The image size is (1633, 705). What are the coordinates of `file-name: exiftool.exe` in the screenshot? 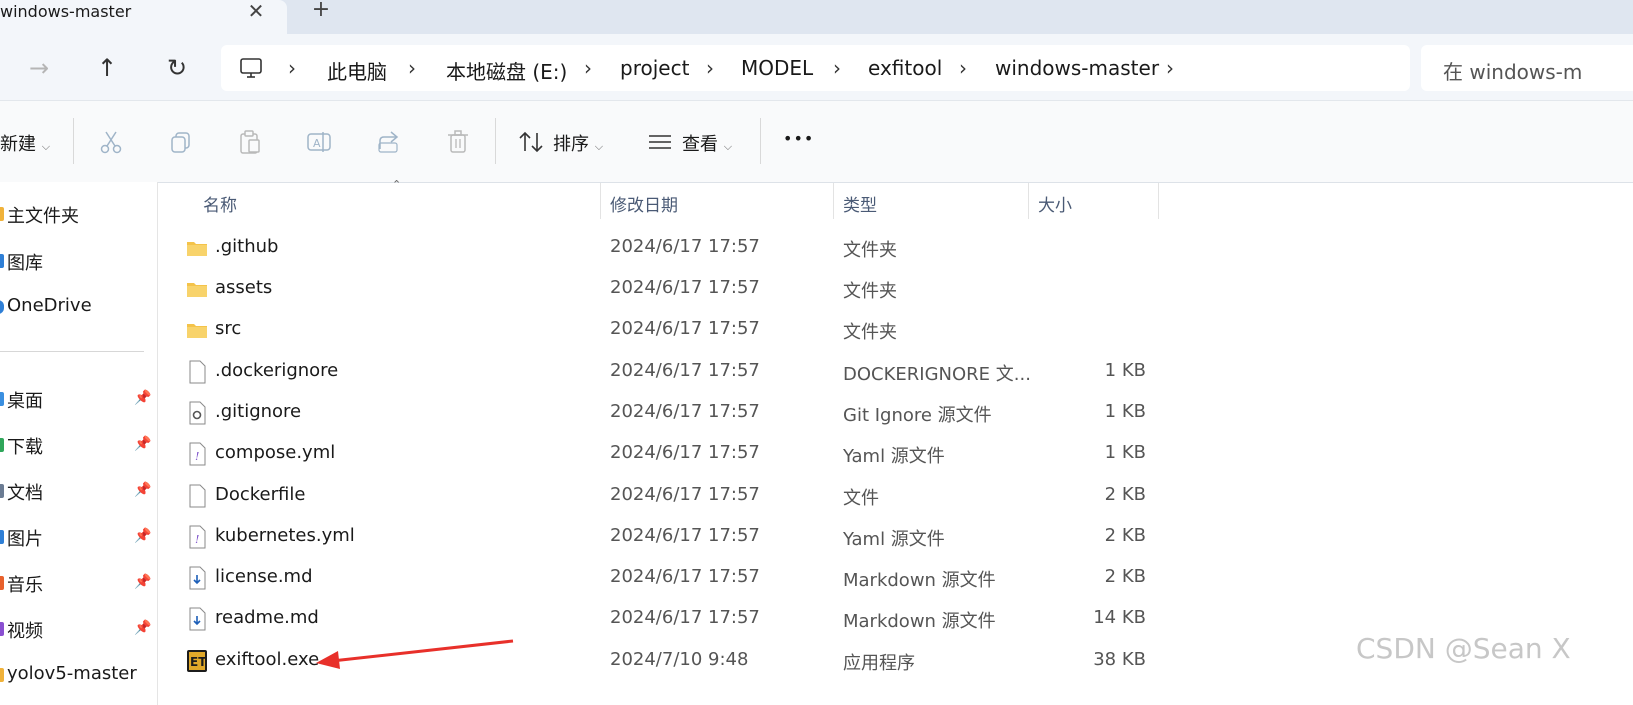 It's located at (267, 659).